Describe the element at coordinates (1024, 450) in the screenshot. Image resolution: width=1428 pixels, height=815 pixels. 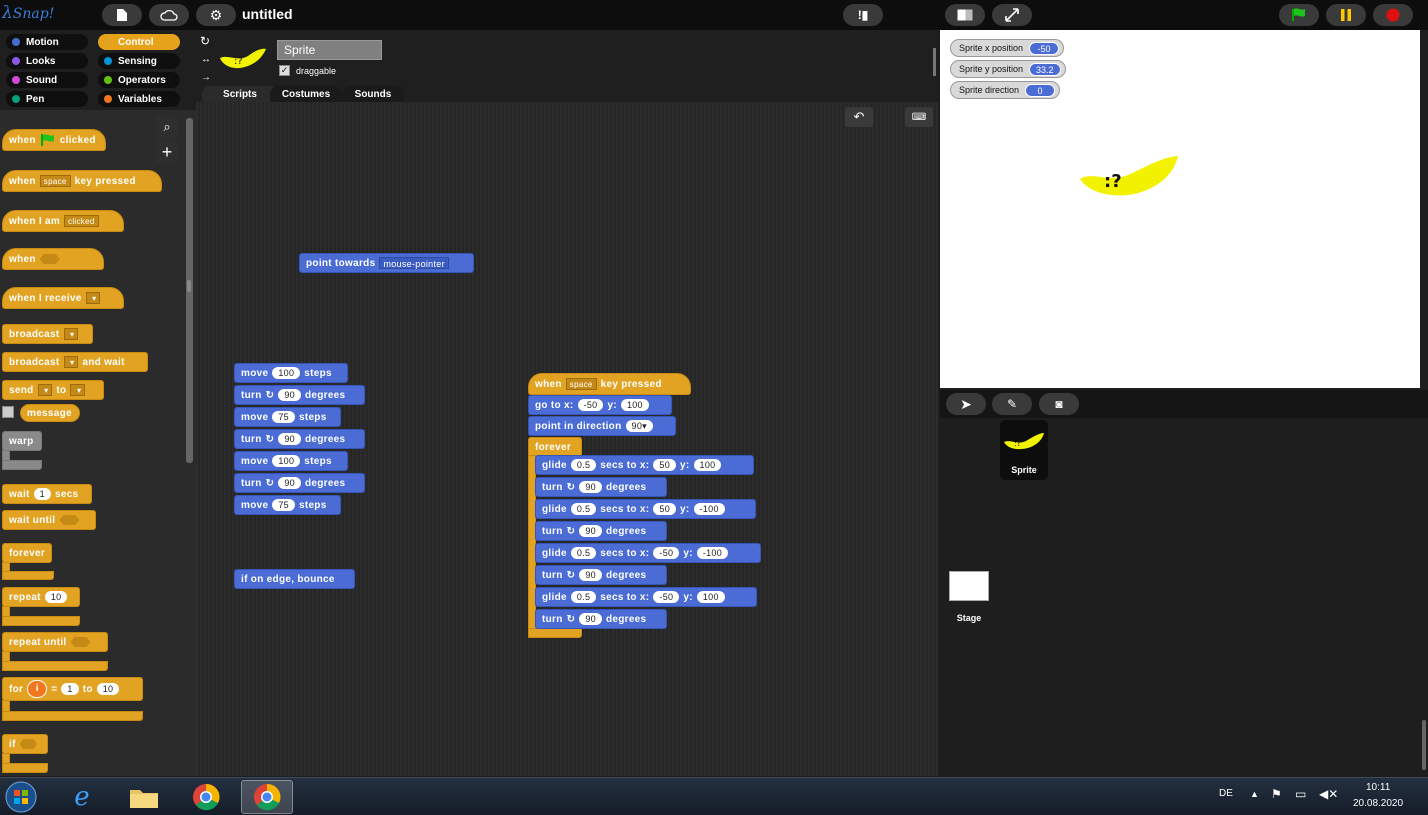
I see `corral-sprite-icon: :? Sprite` at that location.